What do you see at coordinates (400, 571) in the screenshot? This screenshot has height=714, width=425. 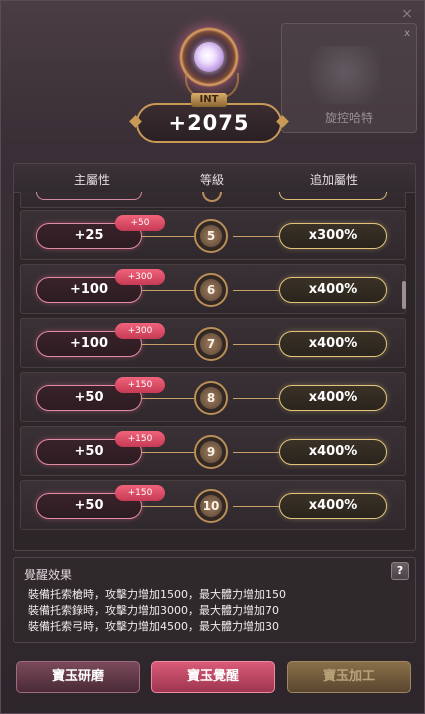 I see `help-button: ?` at bounding box center [400, 571].